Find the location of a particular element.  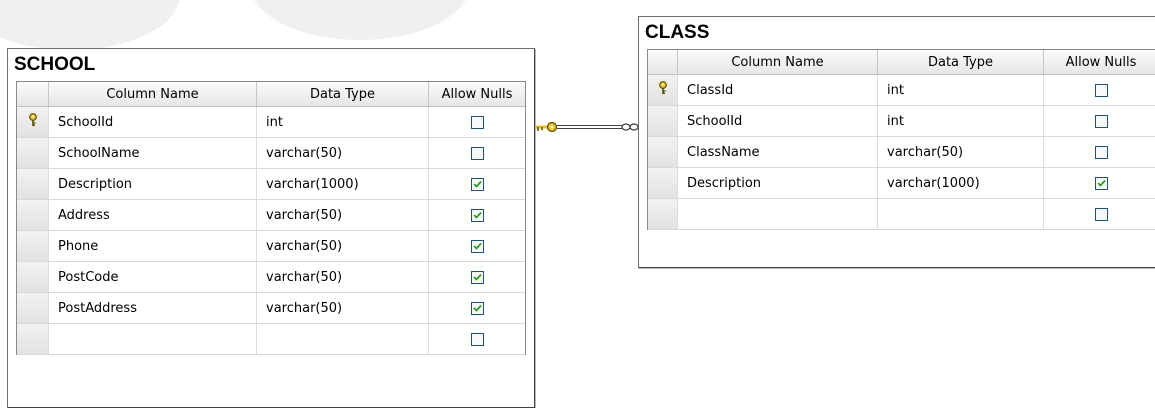

school-grid-header: Column Name Data Type Allow Nulls is located at coordinates (271, 94).